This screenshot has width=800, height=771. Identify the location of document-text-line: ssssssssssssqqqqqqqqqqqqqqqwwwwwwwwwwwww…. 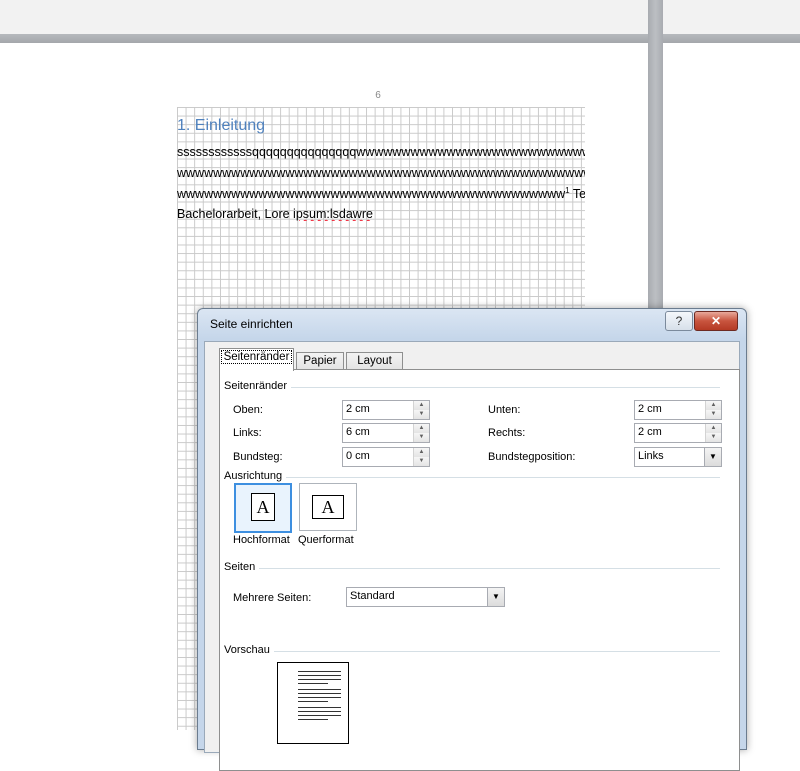
(381, 152).